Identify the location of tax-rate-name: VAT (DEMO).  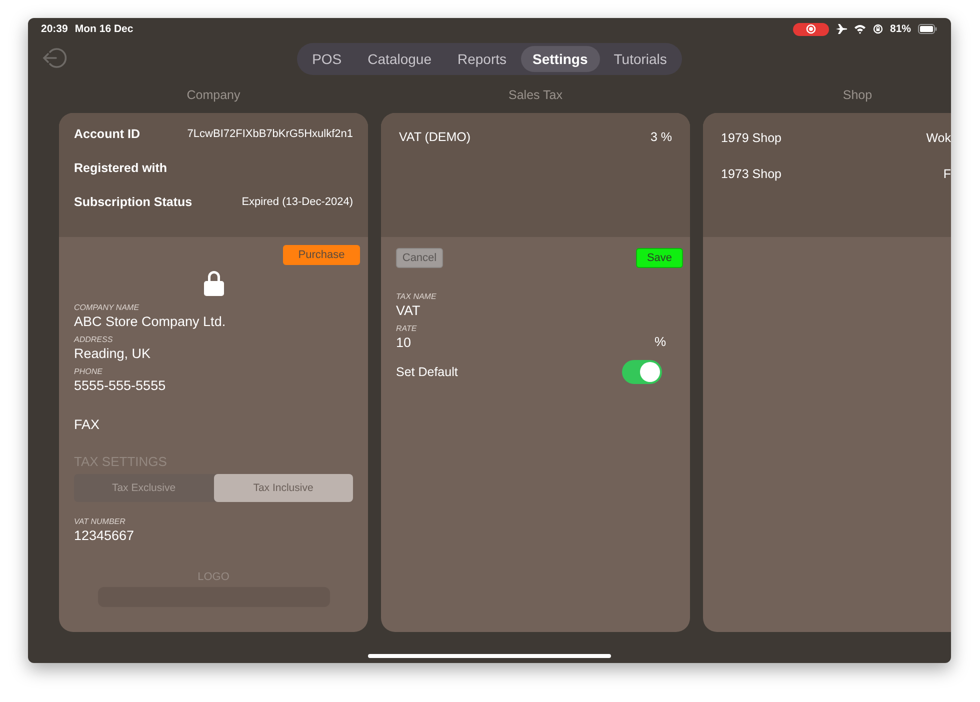
(435, 137).